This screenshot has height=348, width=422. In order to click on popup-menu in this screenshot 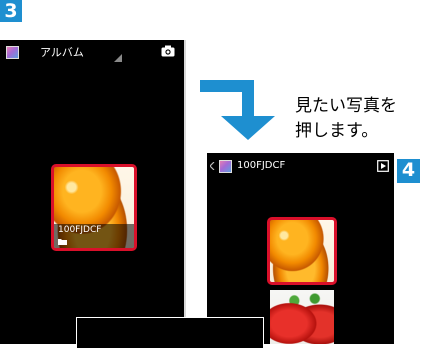, I will do `click(170, 332)`.